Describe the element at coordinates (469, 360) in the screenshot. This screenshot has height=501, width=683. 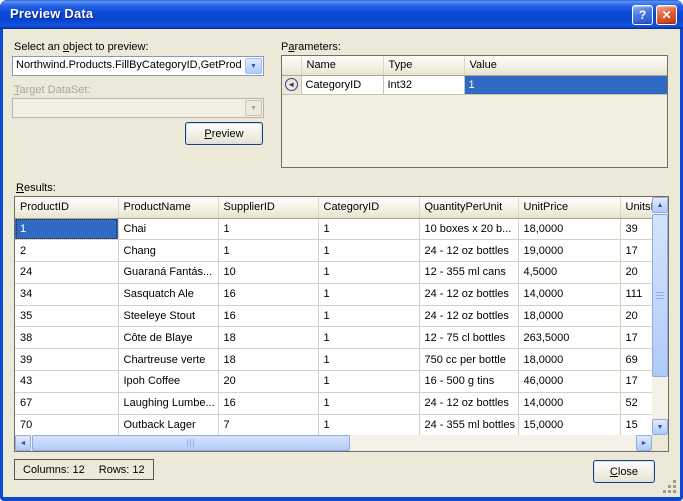
I see `results-cell: 750 cc per bottle` at that location.